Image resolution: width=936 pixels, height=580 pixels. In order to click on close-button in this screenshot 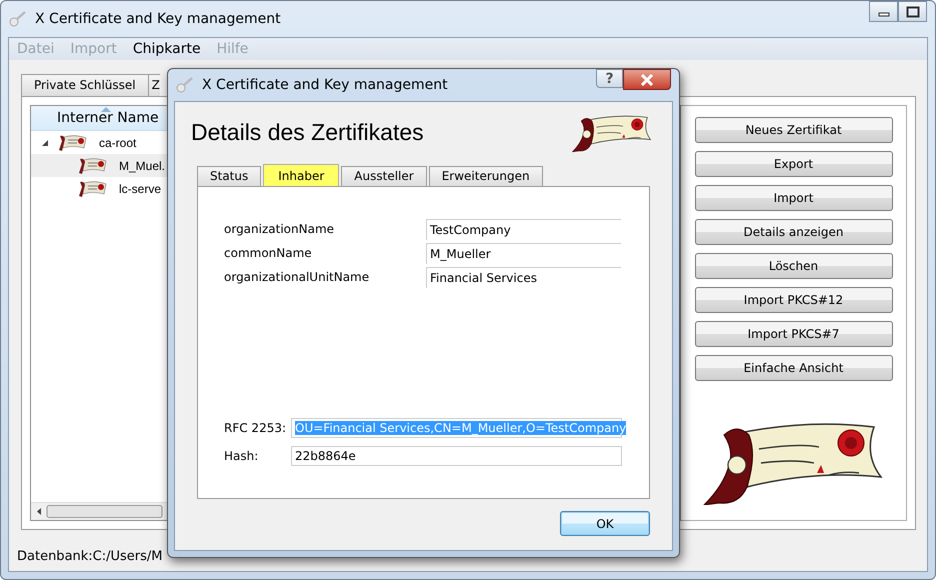, I will do `click(647, 79)`.